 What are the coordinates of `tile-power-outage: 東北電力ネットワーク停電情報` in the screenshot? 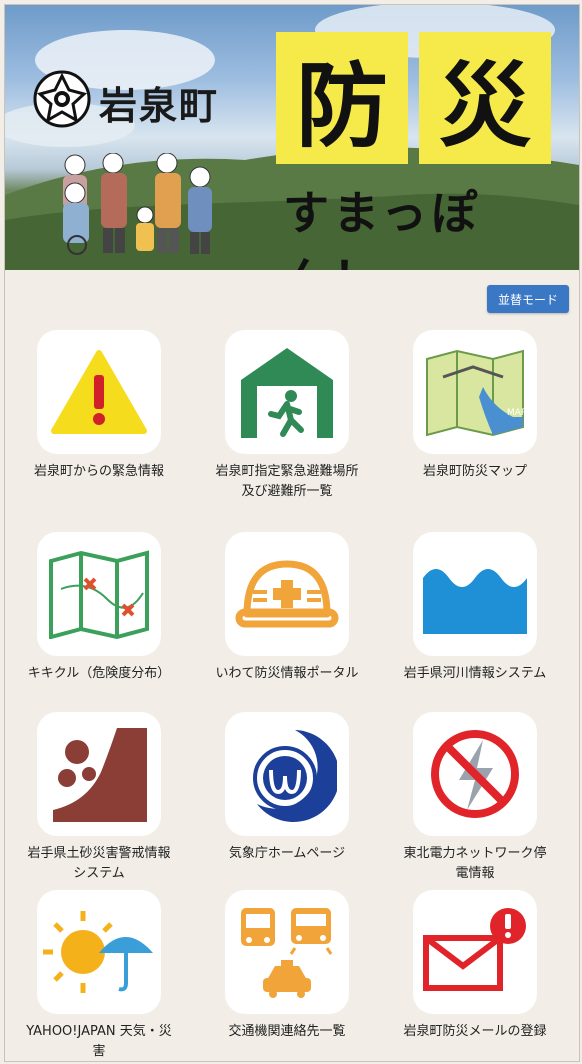 It's located at (475, 798).